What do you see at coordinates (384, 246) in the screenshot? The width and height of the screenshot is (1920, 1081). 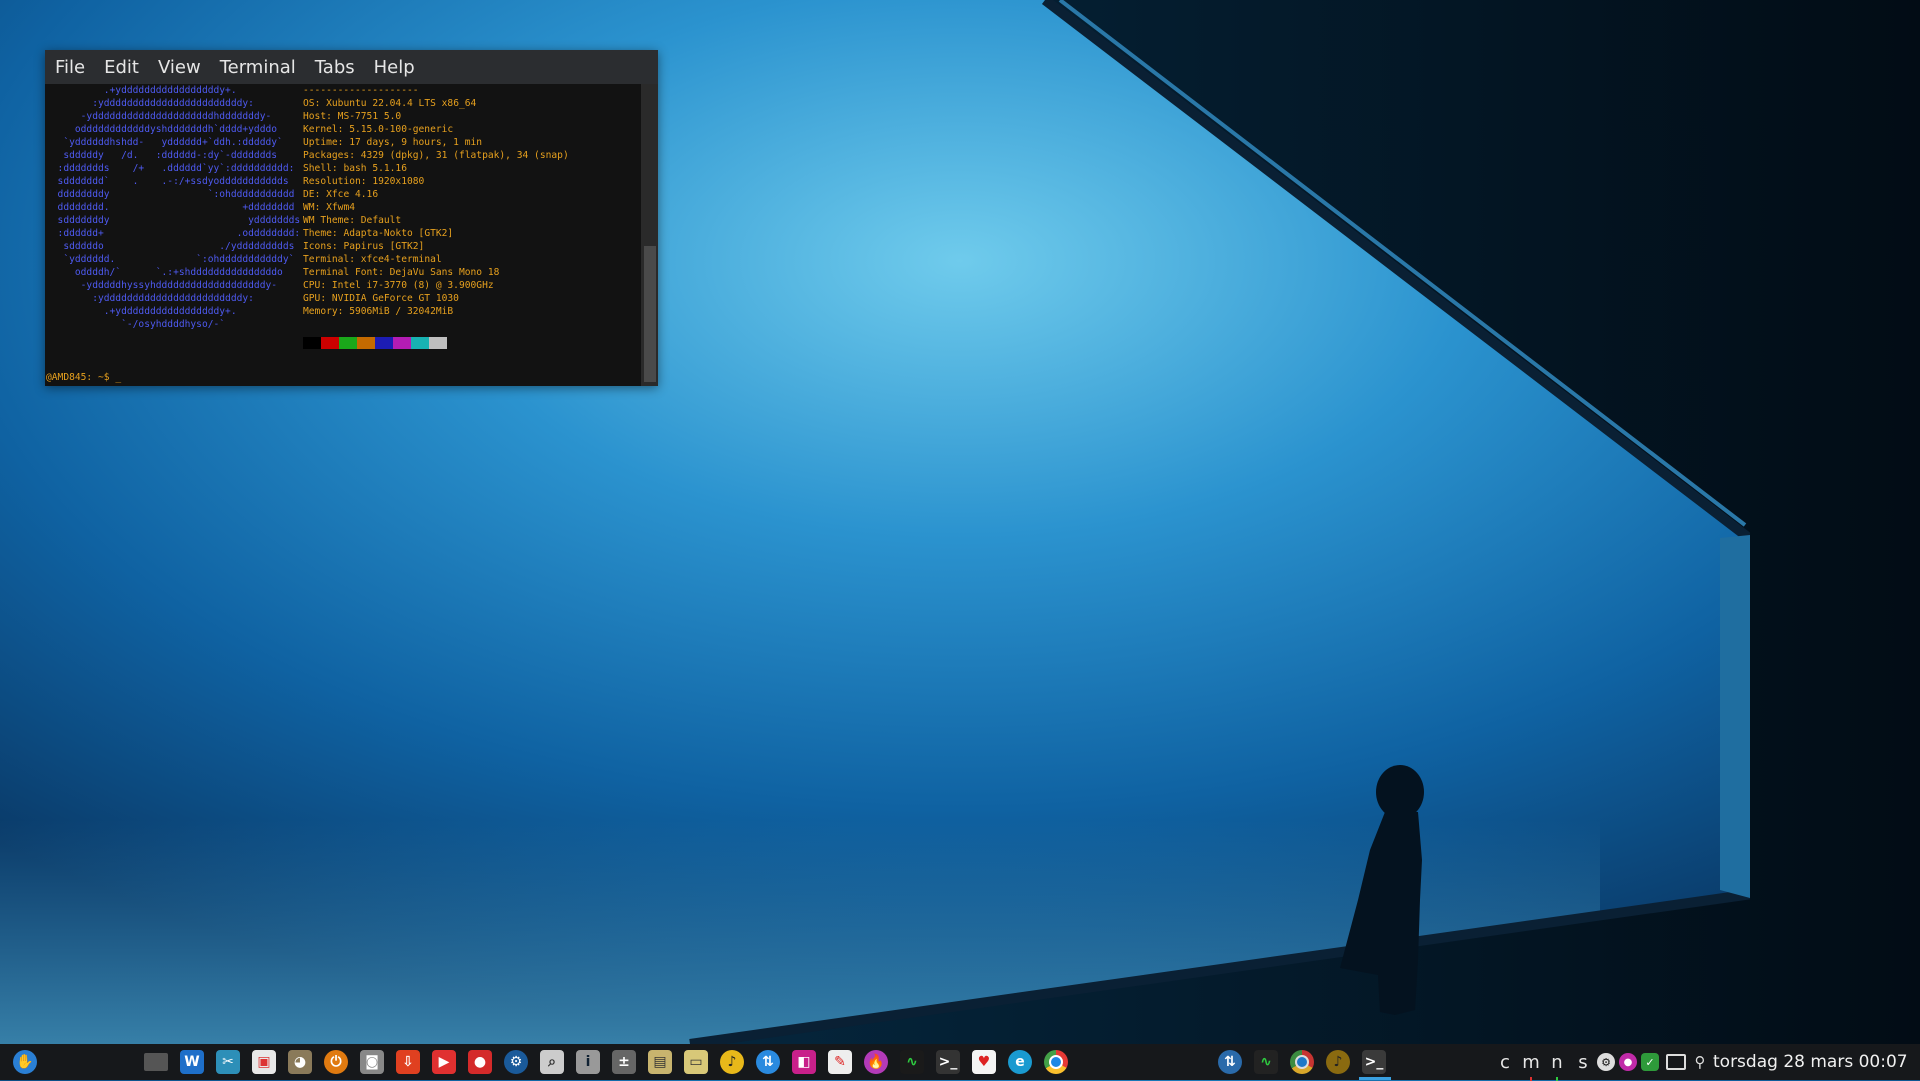 I see `info-value: Papirus [GTK2]` at bounding box center [384, 246].